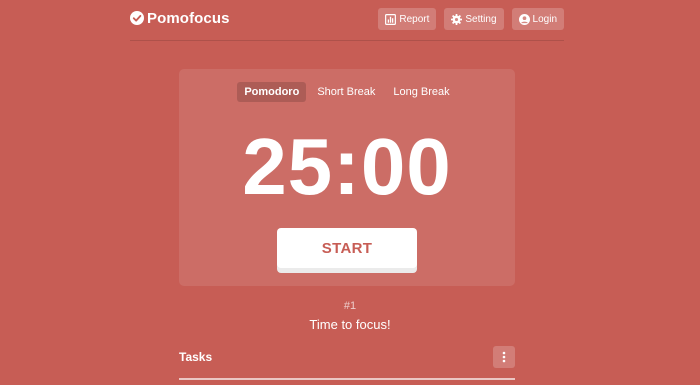 The image size is (700, 385). I want to click on tasks-menu-button, so click(504, 357).